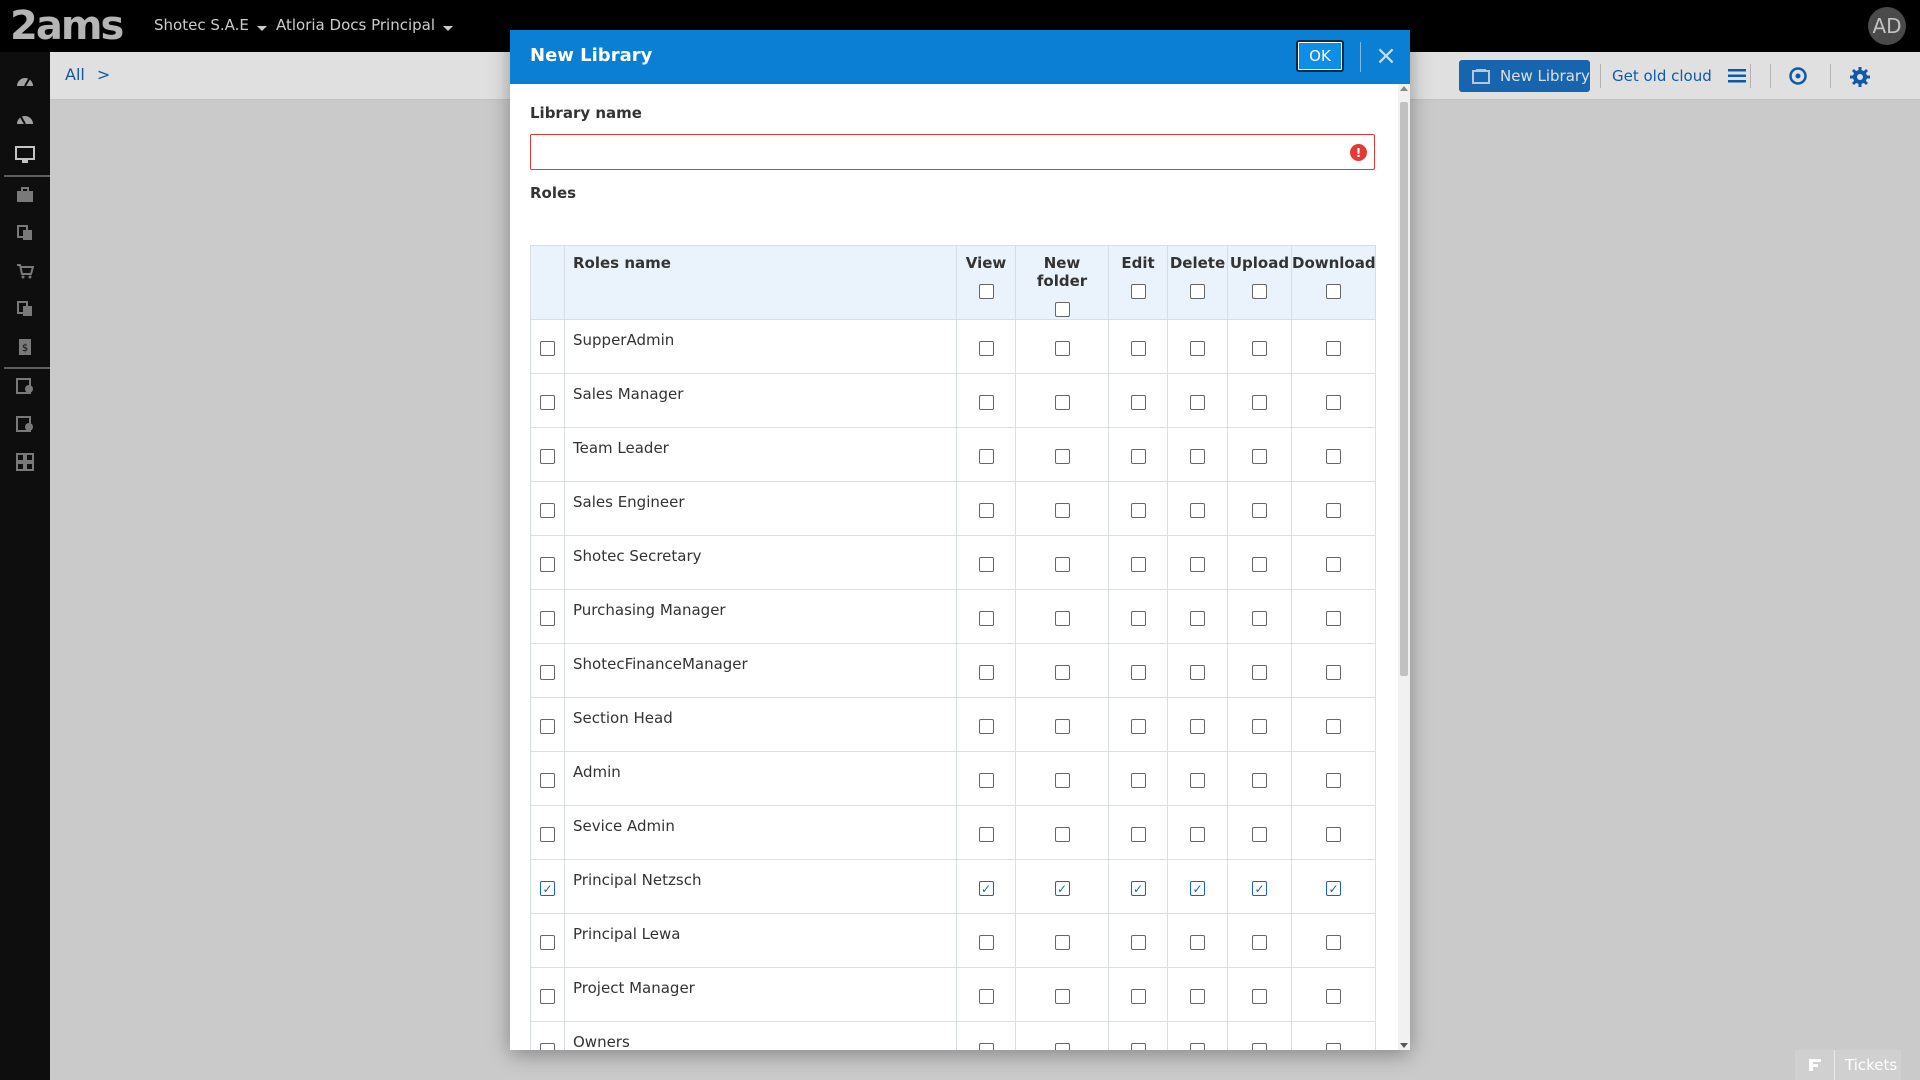 This screenshot has height=1080, width=1920. What do you see at coordinates (1404, 88) in the screenshot?
I see `scroll-up-arrow-icon` at bounding box center [1404, 88].